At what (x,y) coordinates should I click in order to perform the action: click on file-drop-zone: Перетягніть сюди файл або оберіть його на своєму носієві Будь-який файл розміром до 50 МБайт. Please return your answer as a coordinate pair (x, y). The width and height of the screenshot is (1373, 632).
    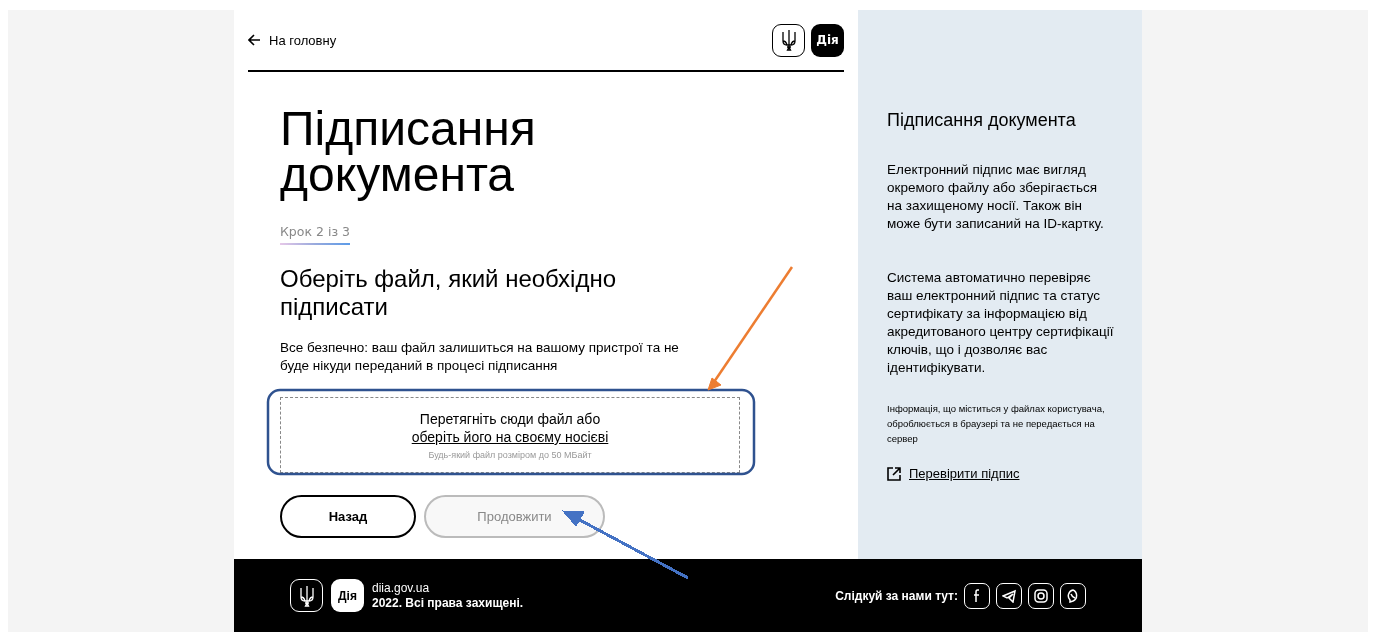
    Looking at the image, I should click on (510, 435).